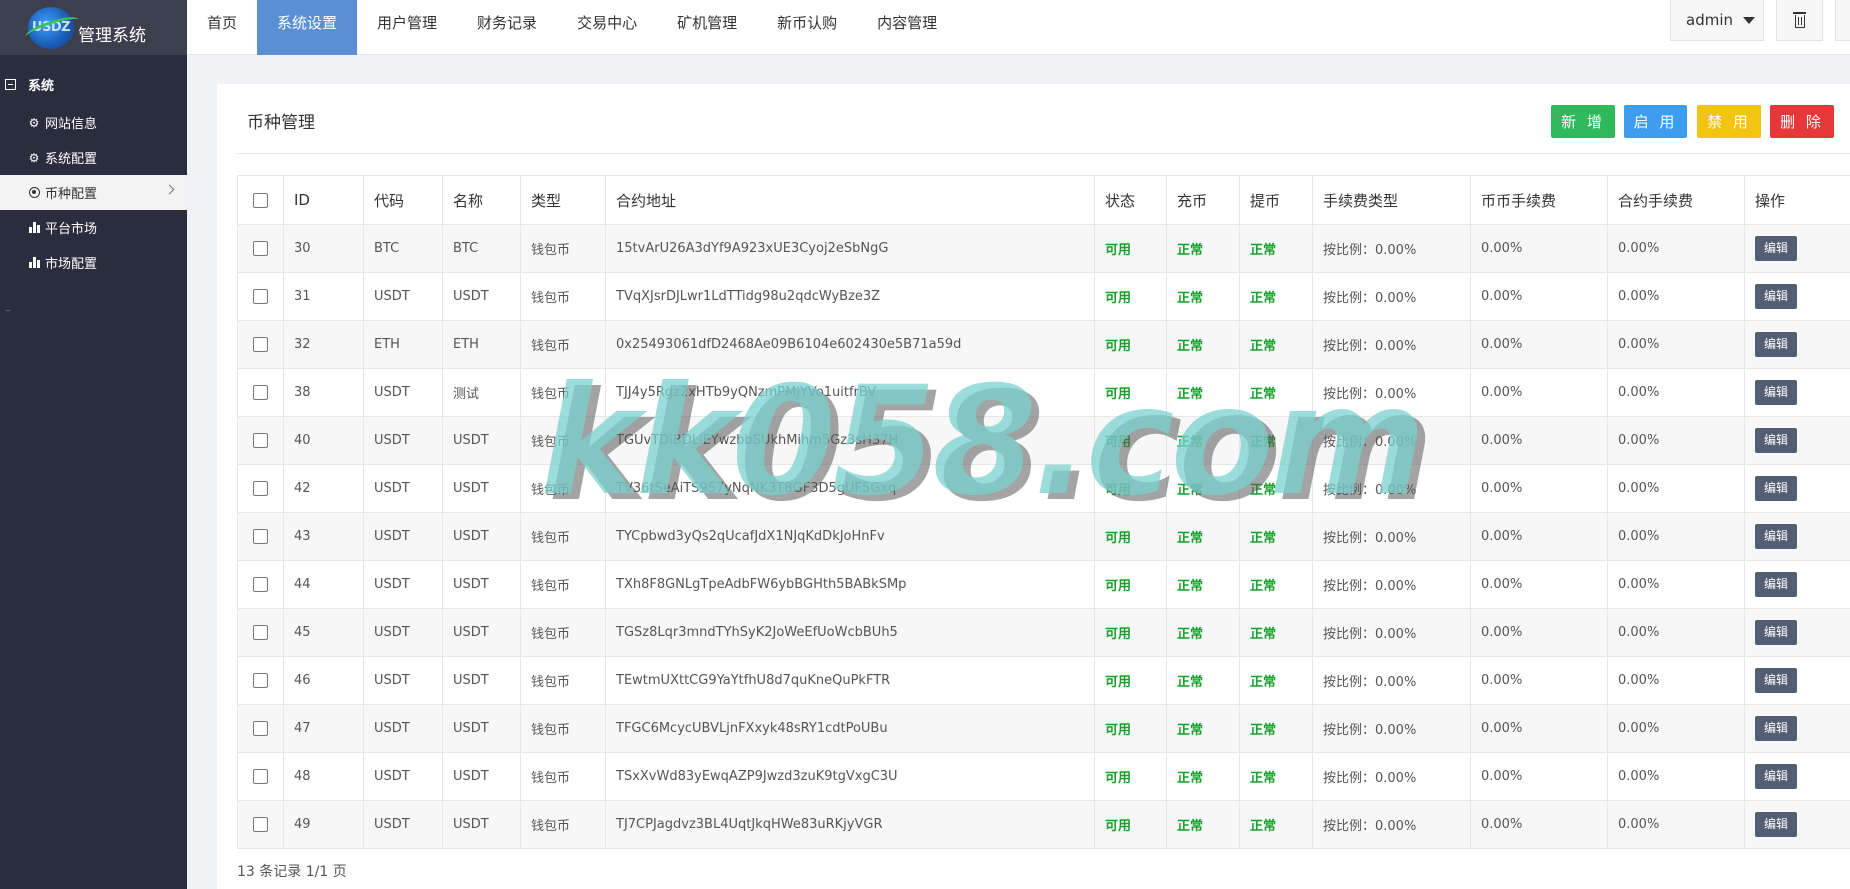 This screenshot has width=1850, height=889. I want to click on circle-dot-icon, so click(34, 193).